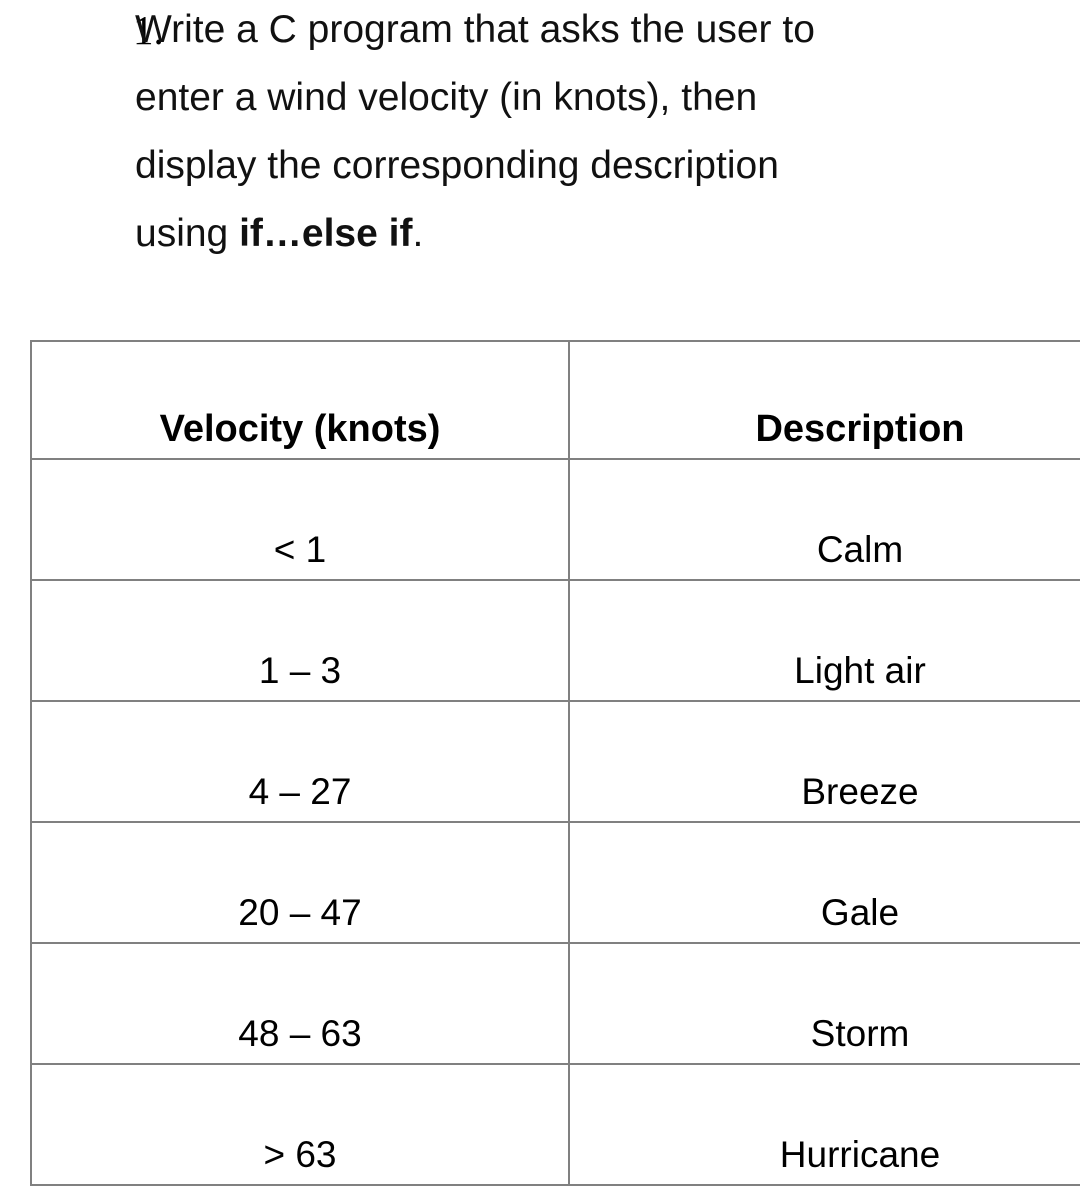  I want to click on question-line-4-suffix: ., so click(418, 233).